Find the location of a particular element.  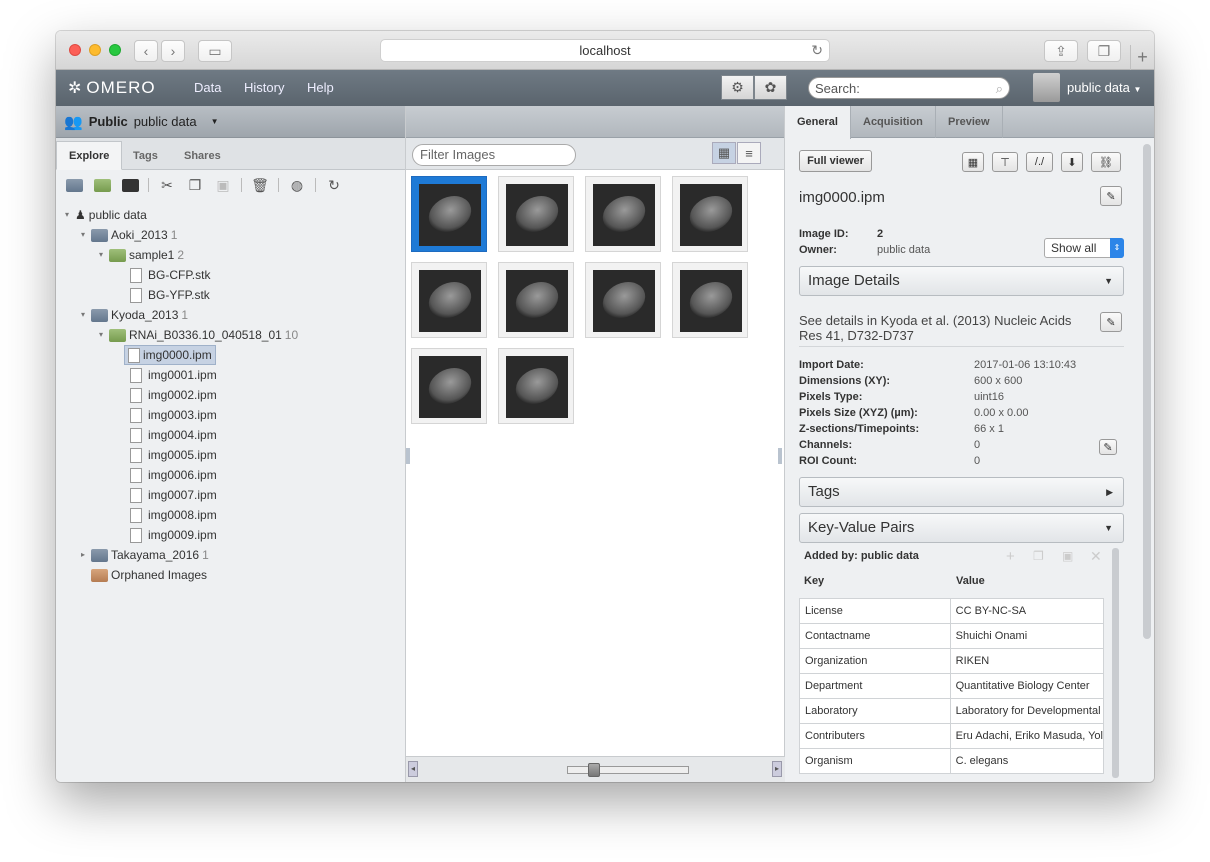

grid-view-button: ▦ is located at coordinates (724, 153).